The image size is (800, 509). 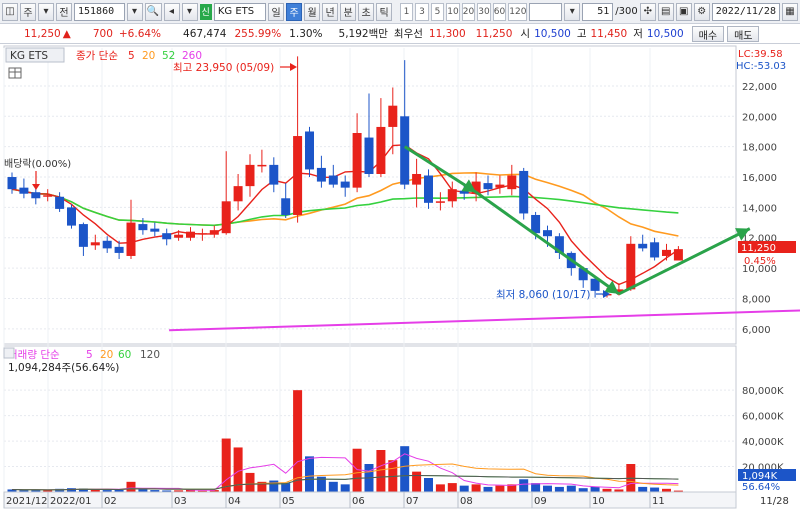 I want to click on volume-settings-icon, so click(x=9, y=353).